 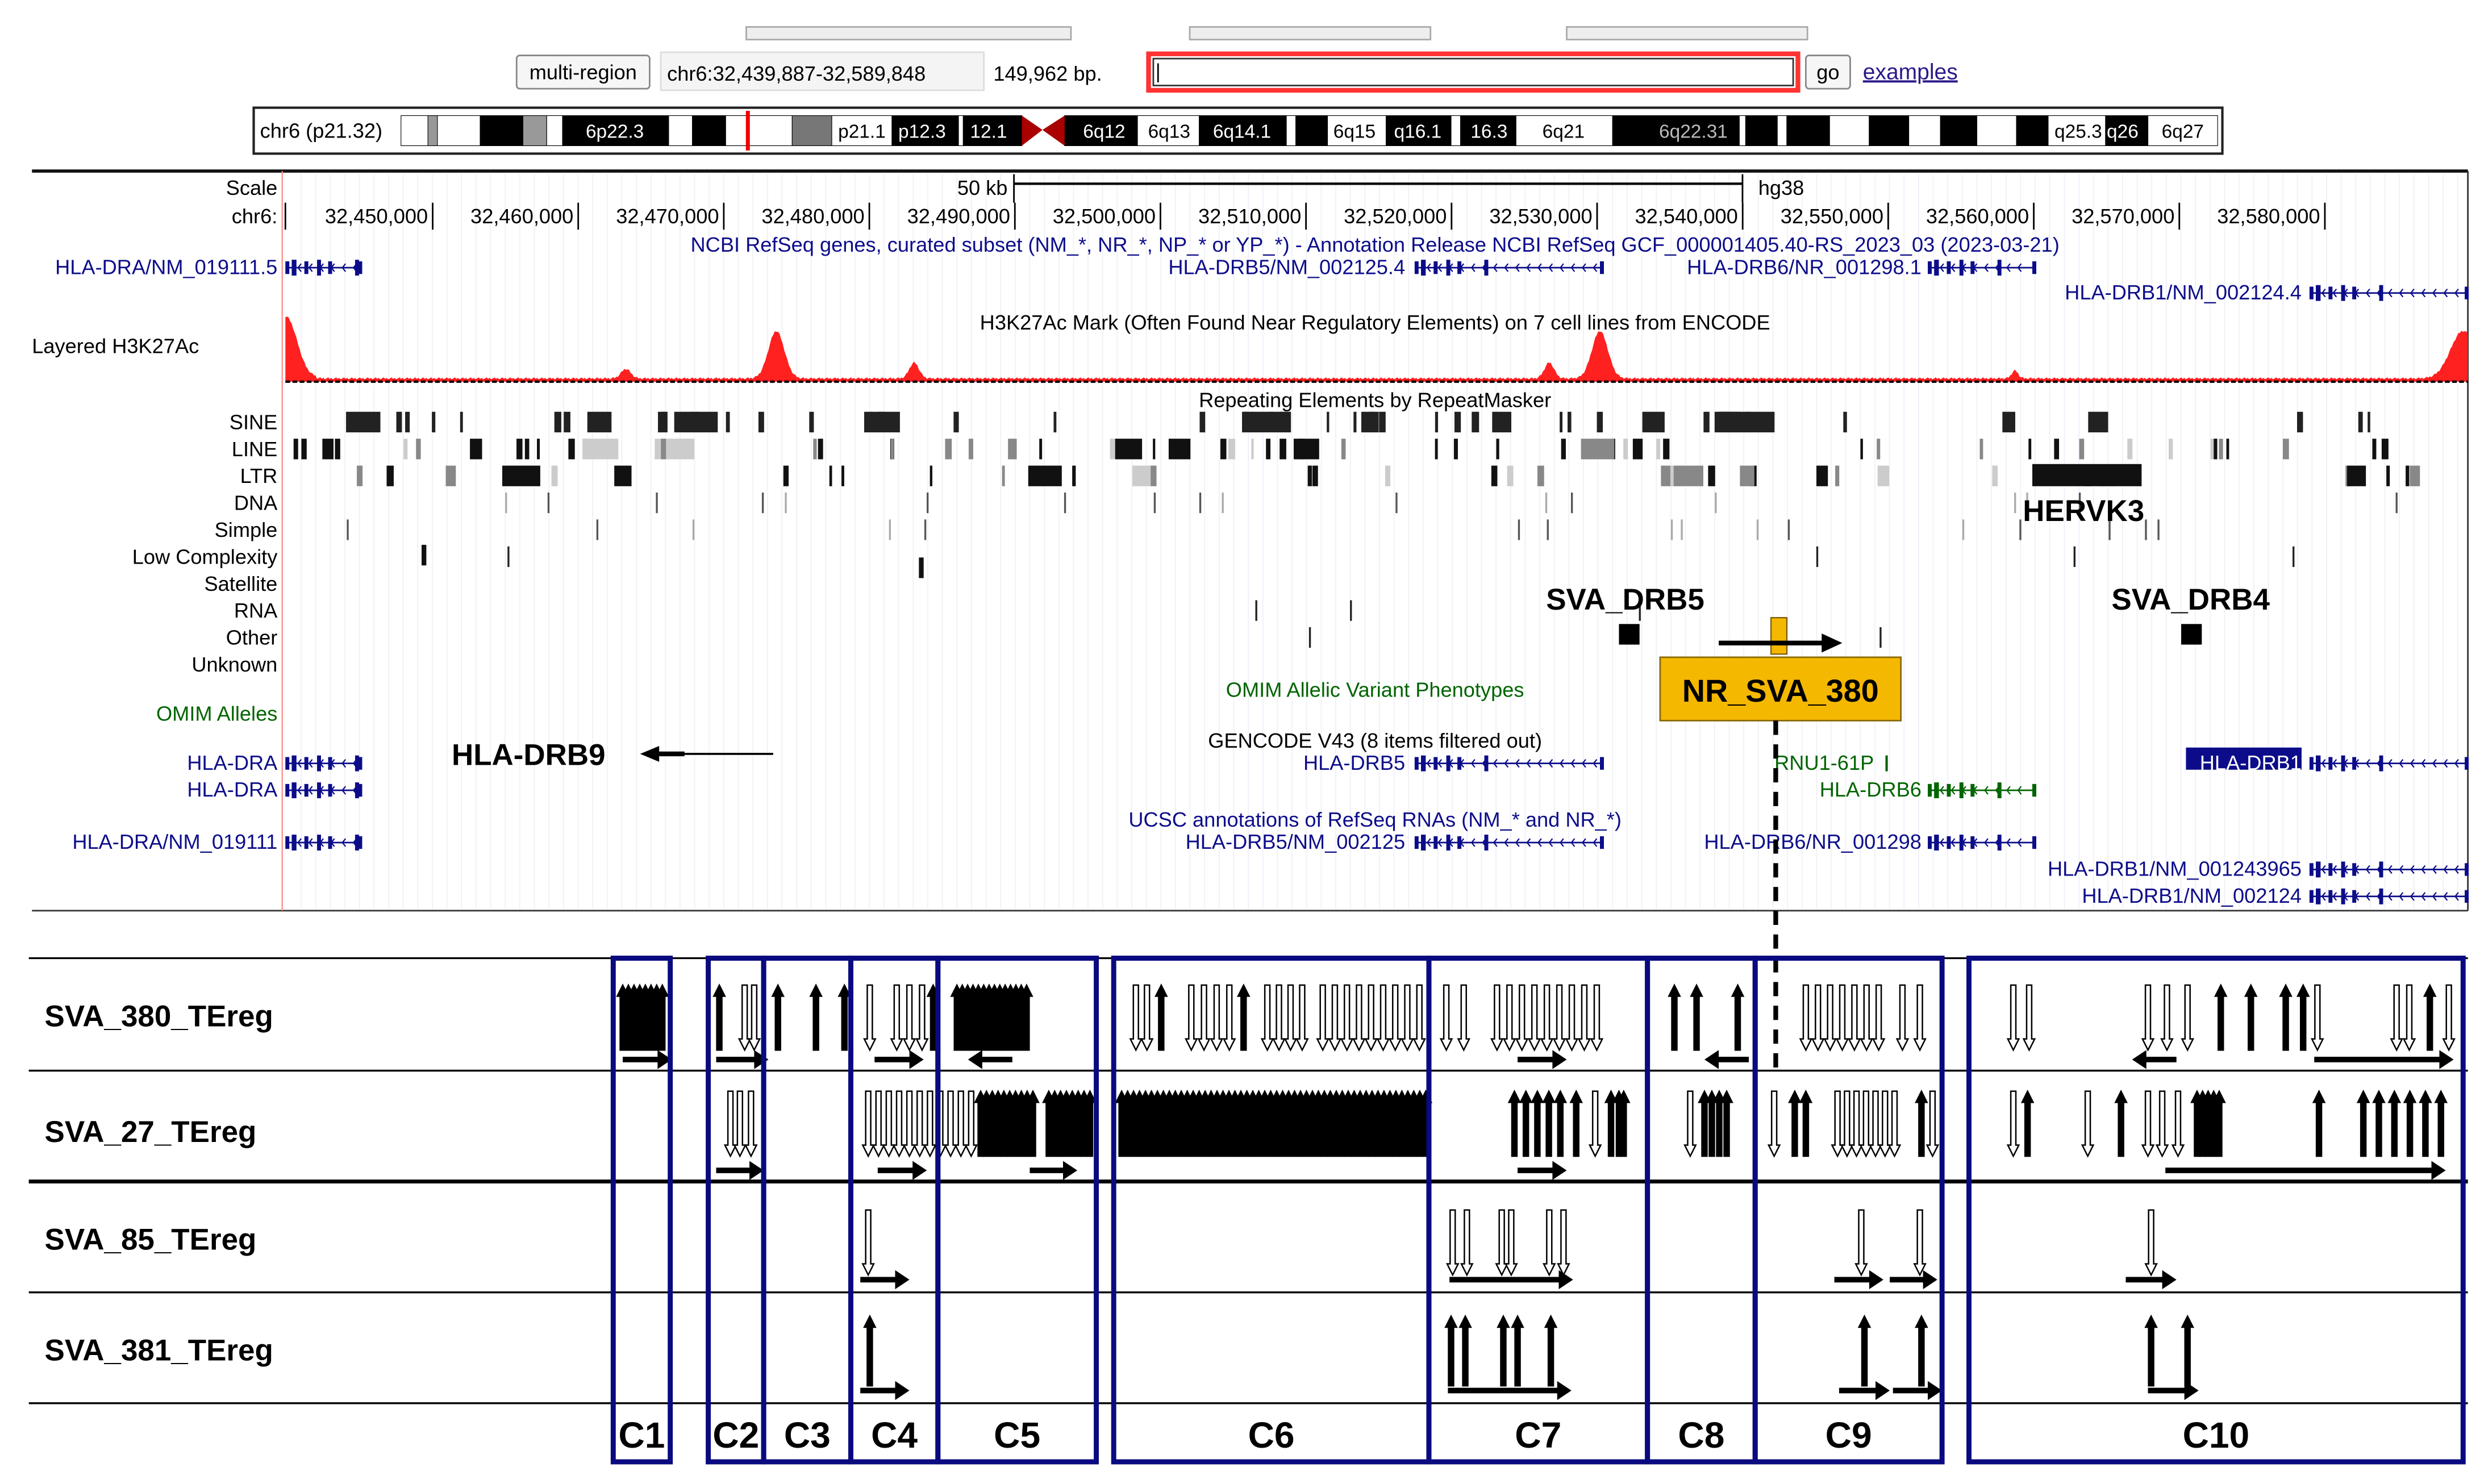 What do you see at coordinates (2275, 895) in the screenshot?
I see `gene-hla-drb1-ucsc-2: HLA-DRB1/NM_002124` at bounding box center [2275, 895].